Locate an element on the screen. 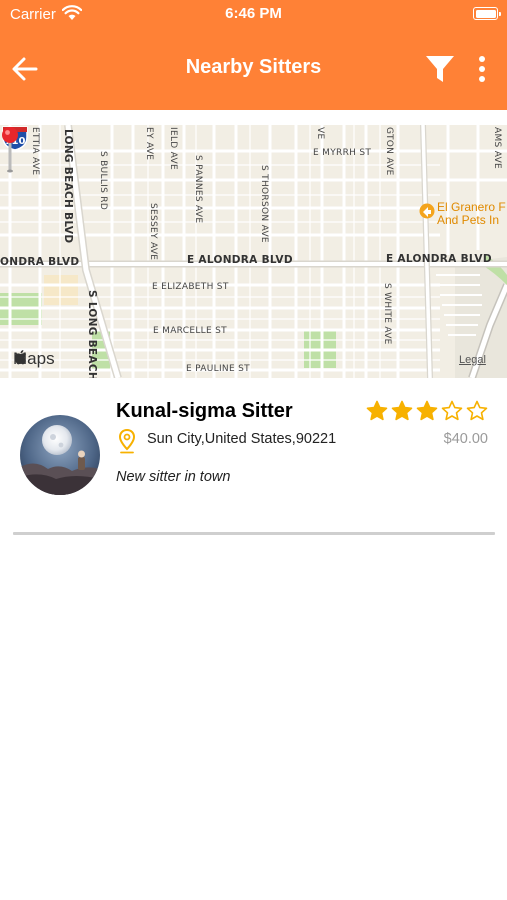  nav-header: Carrier 6:46 PM Nearby Sitters is located at coordinates (253, 55).